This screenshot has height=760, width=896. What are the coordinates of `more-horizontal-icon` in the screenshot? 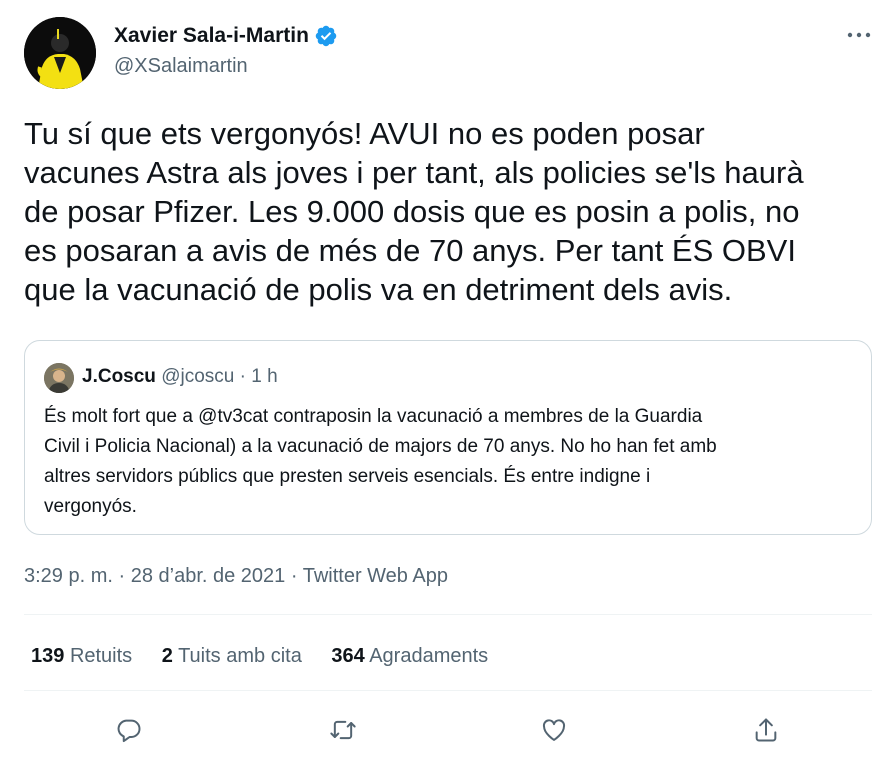 It's located at (859, 35).